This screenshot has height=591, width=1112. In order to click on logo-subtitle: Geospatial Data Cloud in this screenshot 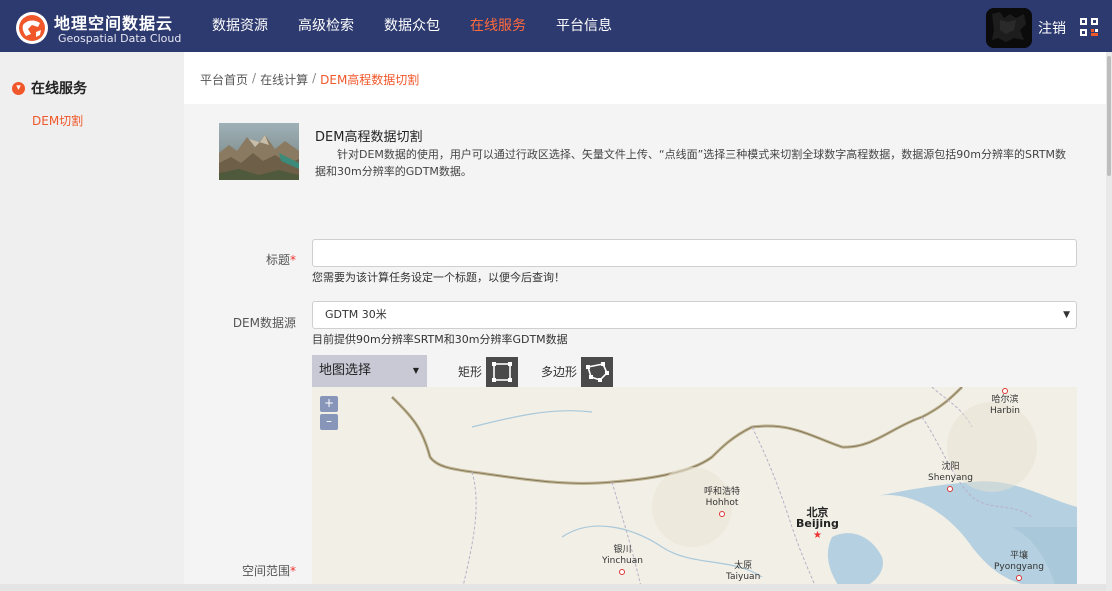, I will do `click(120, 38)`.